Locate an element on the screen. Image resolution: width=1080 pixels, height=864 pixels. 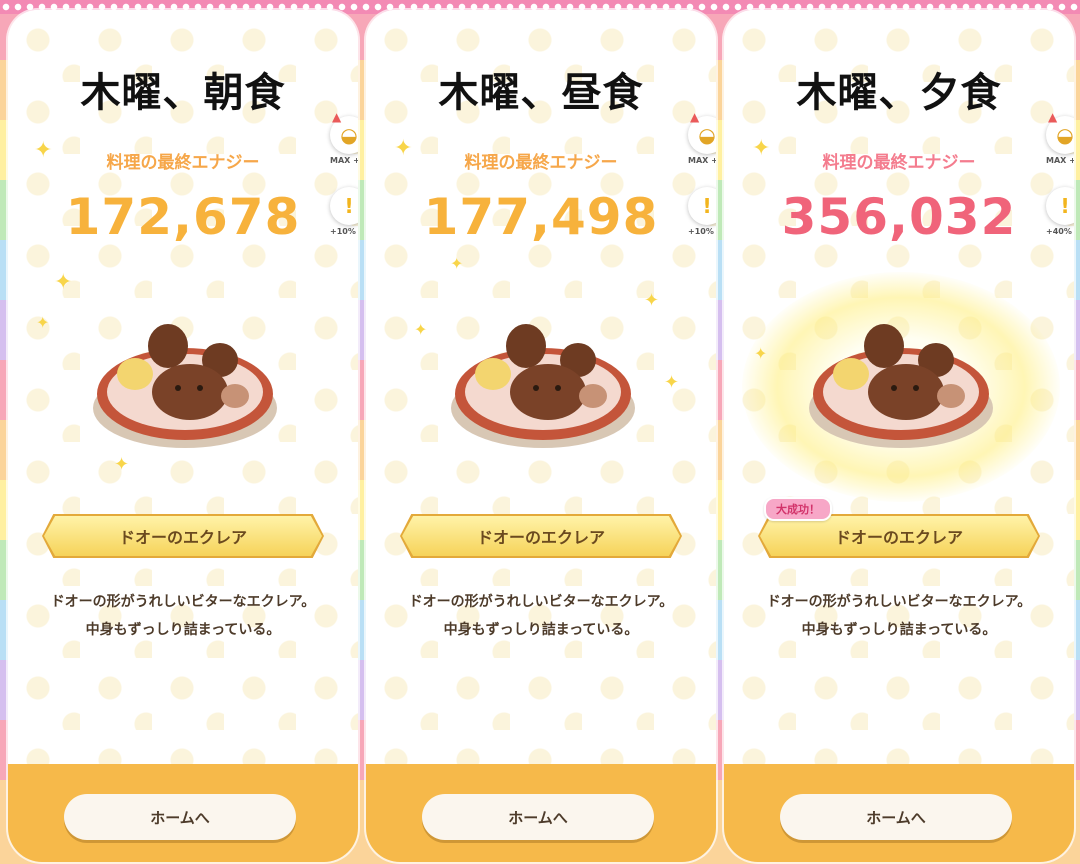
energy-value: 177,498 is located at coordinates (541, 217).